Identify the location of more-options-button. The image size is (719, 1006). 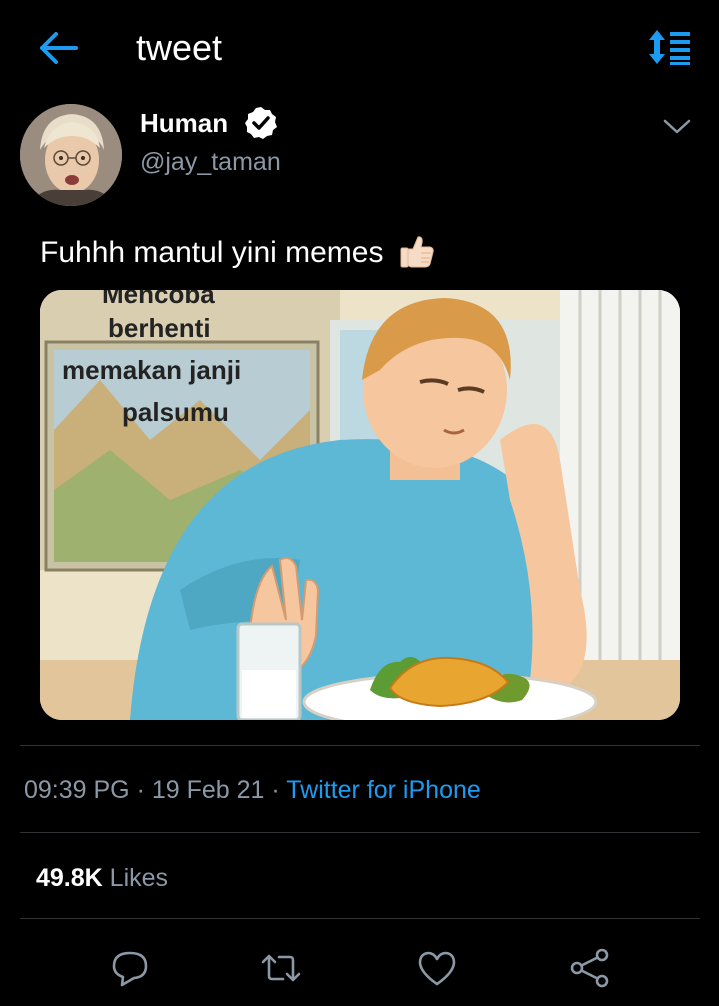
(677, 126).